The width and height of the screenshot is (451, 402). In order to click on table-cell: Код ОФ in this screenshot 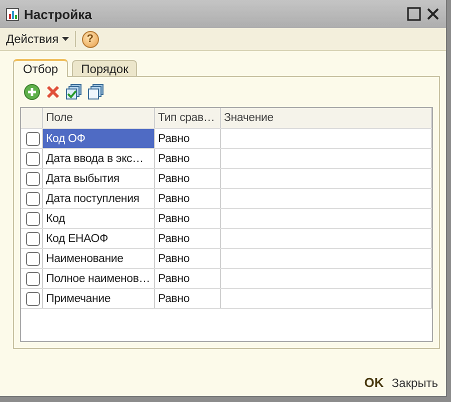, I will do `click(99, 138)`.